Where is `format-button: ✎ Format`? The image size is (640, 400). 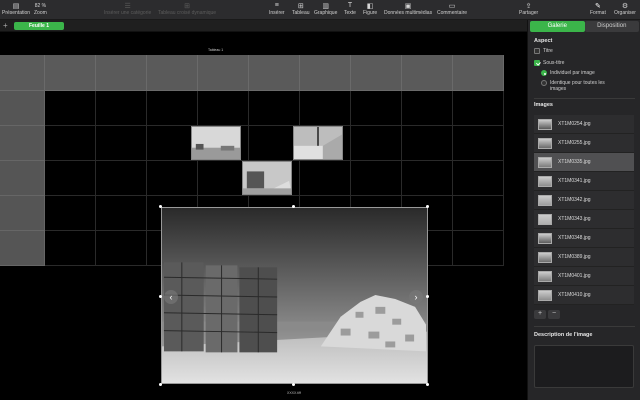 format-button: ✎ Format is located at coordinates (598, 9).